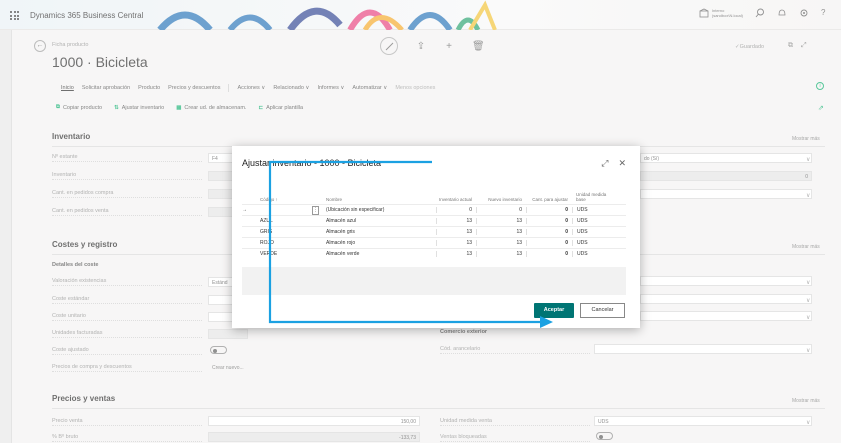  I want to click on expand-icon: ⤢, so click(604, 163).